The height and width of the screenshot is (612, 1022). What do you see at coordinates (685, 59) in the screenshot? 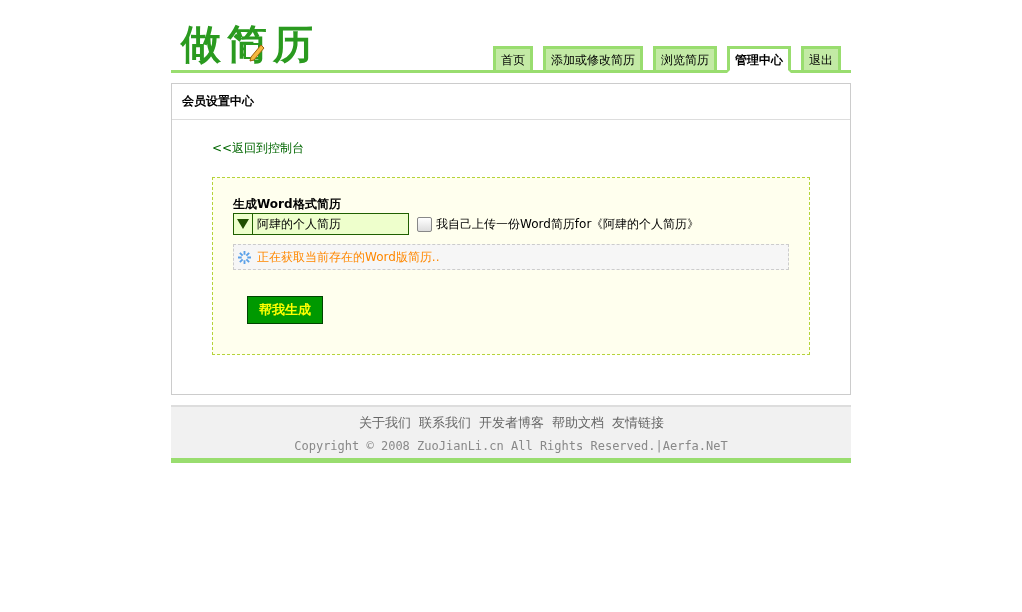
I see `nav-tab: 浏览简历` at bounding box center [685, 59].